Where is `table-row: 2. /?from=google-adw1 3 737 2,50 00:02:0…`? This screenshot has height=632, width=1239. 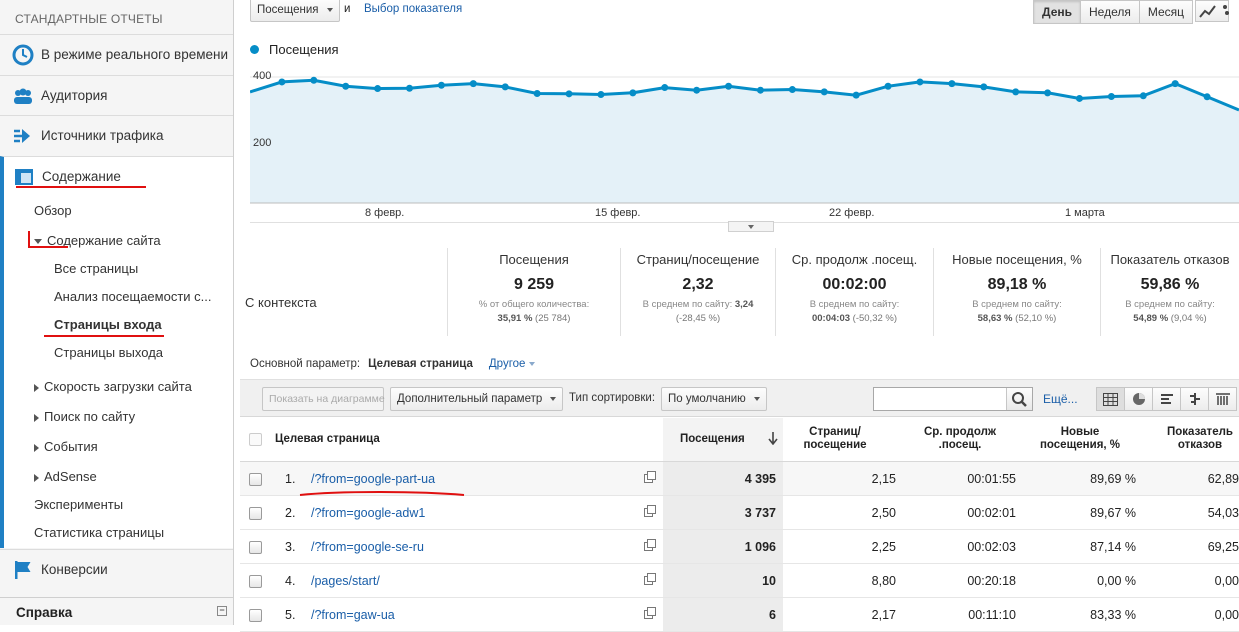 table-row: 2. /?from=google-adw1 3 737 2,50 00:02:0… is located at coordinates (739, 513).